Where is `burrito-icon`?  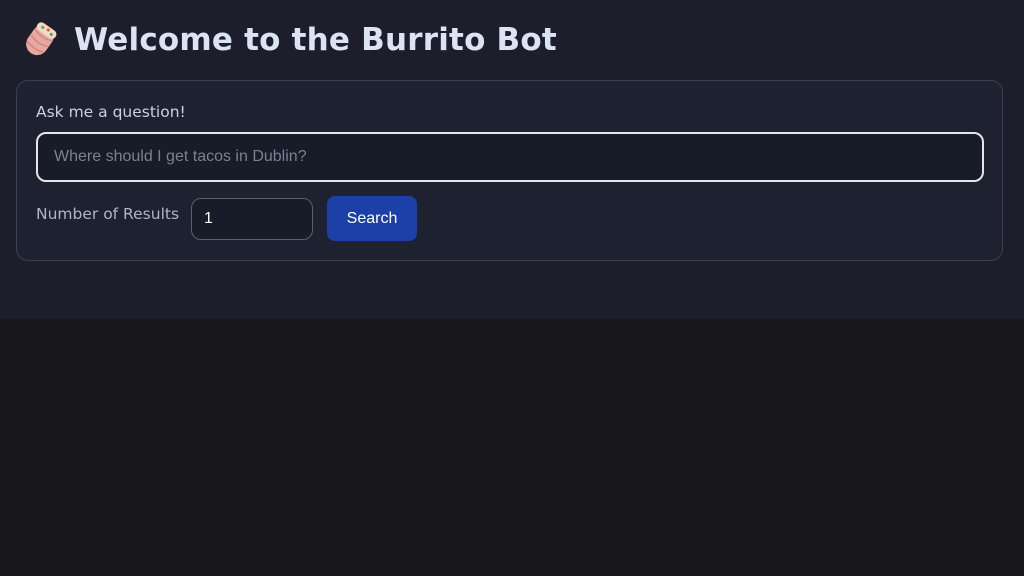
burrito-icon is located at coordinates (40, 40).